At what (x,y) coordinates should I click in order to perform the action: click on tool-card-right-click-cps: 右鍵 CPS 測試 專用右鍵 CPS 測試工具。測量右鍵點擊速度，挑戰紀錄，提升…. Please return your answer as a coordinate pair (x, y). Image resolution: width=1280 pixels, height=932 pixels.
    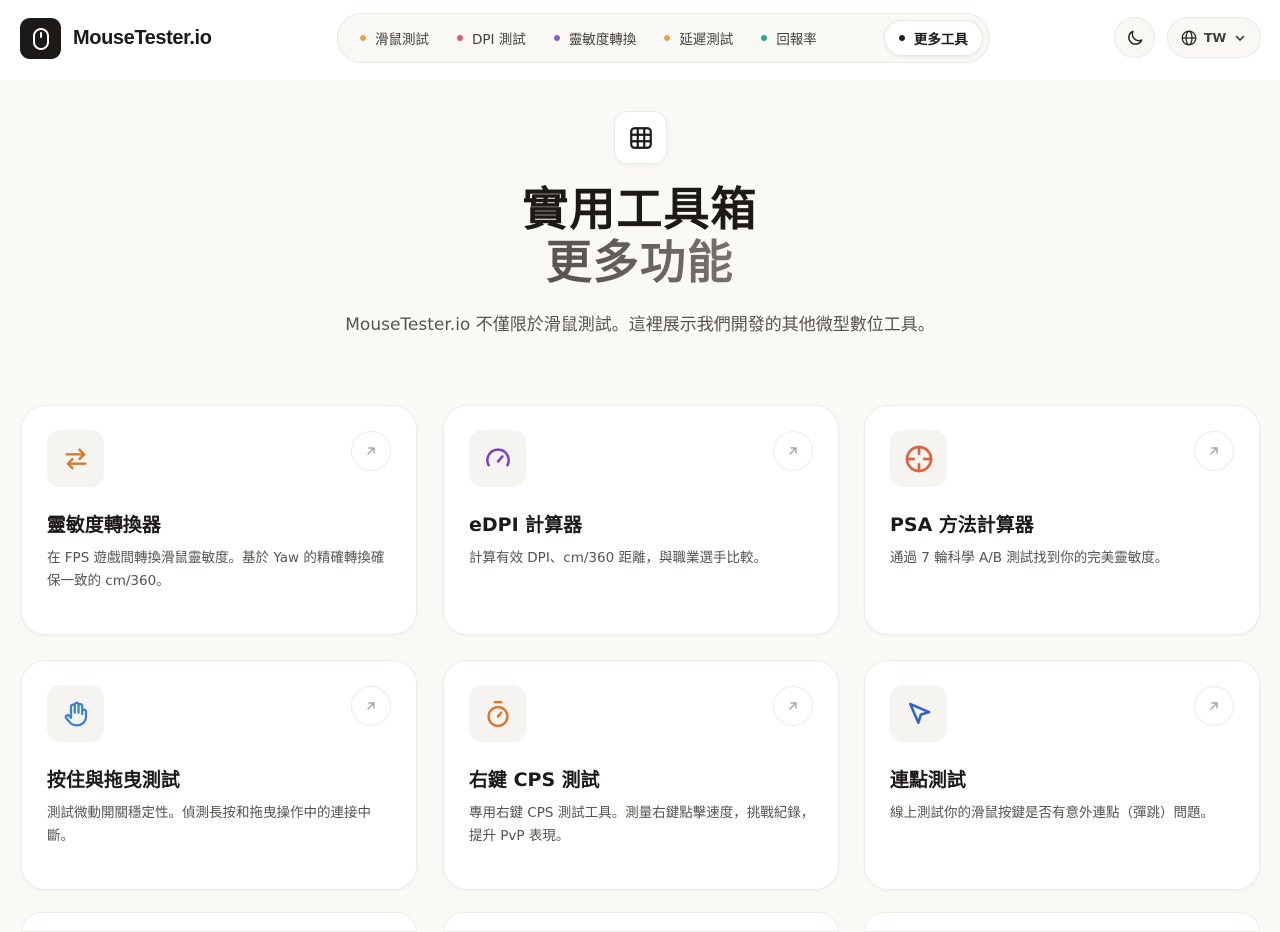
    Looking at the image, I should click on (641, 775).